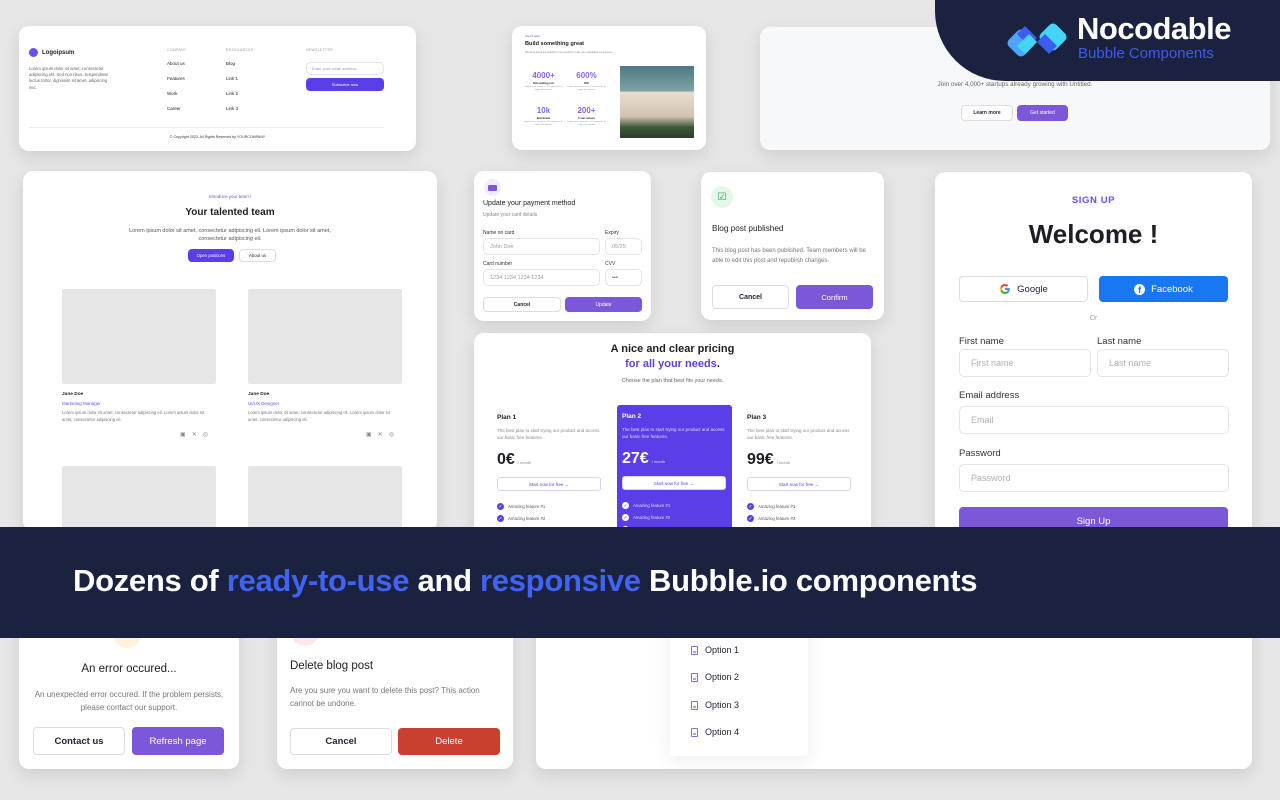 The width and height of the screenshot is (1280, 800). What do you see at coordinates (1154, 28) in the screenshot?
I see `brand-name: Nocodable` at bounding box center [1154, 28].